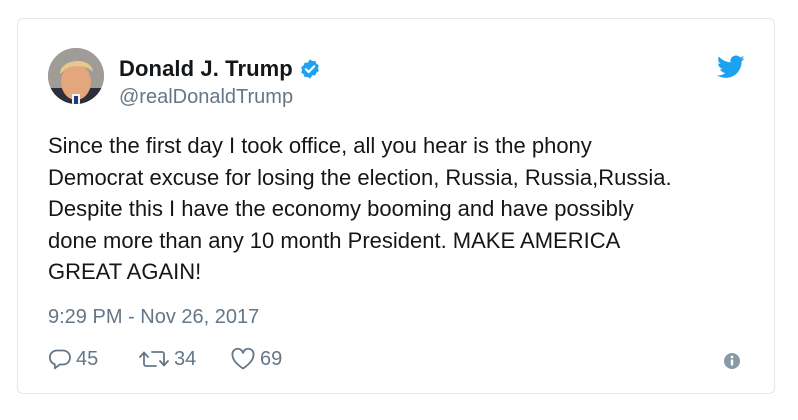  I want to click on like-count: 69, so click(271, 358).